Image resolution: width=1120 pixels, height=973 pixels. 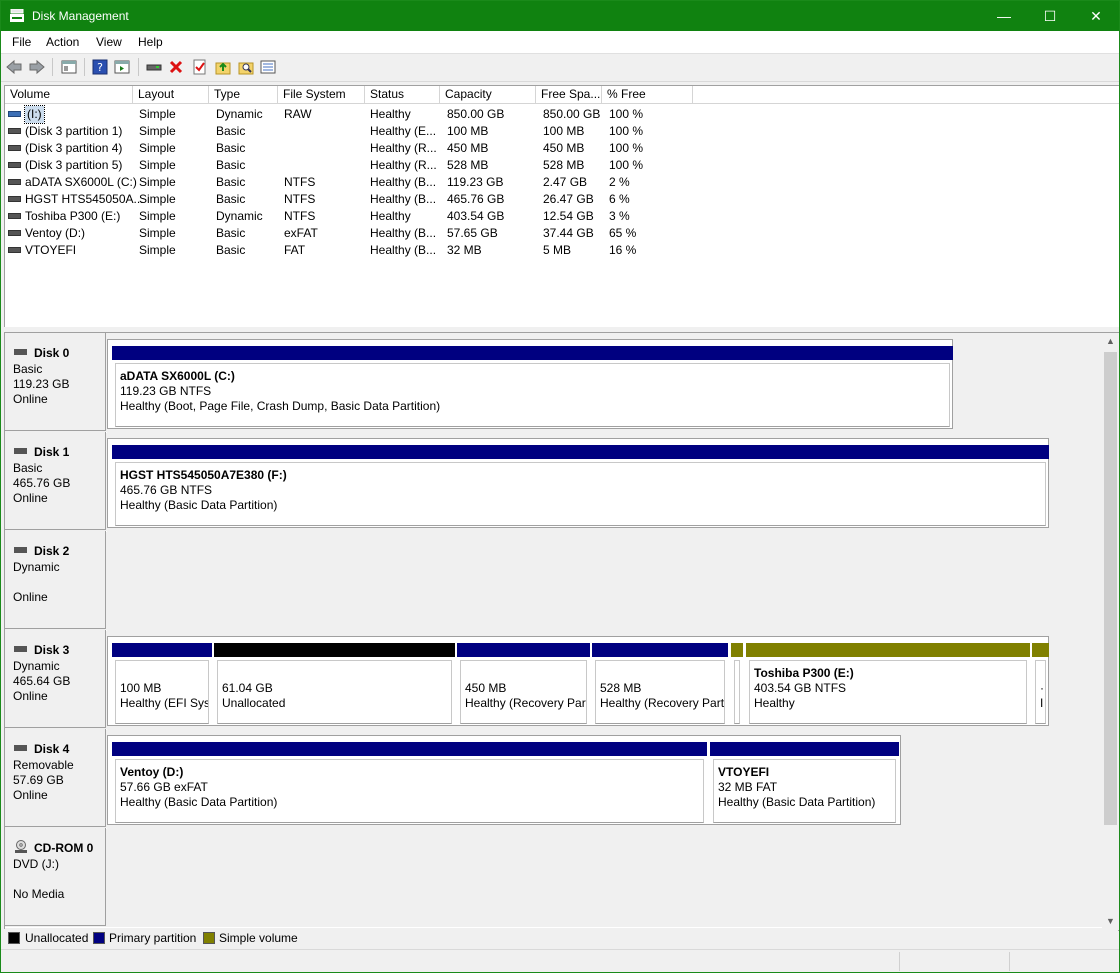 I want to click on volume-cell-free-spa: 100 MB, so click(x=564, y=131).